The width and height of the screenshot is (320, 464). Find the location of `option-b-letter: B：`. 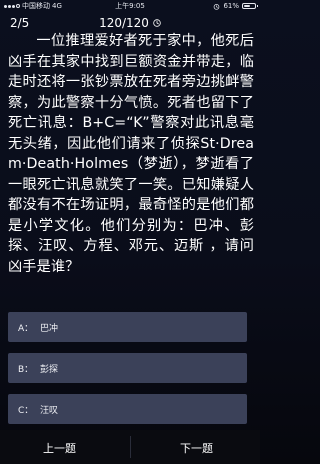

option-b-letter: B： is located at coordinates (26, 369).